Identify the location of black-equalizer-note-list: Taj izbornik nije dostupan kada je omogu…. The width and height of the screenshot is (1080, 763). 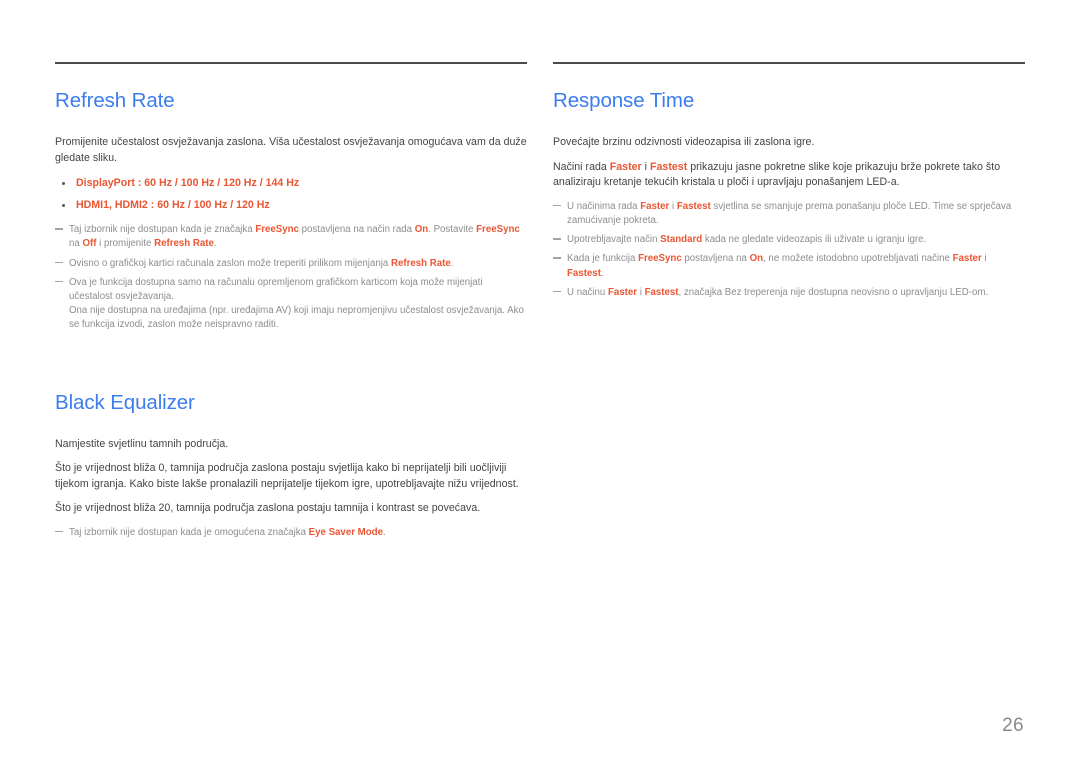
(291, 533).